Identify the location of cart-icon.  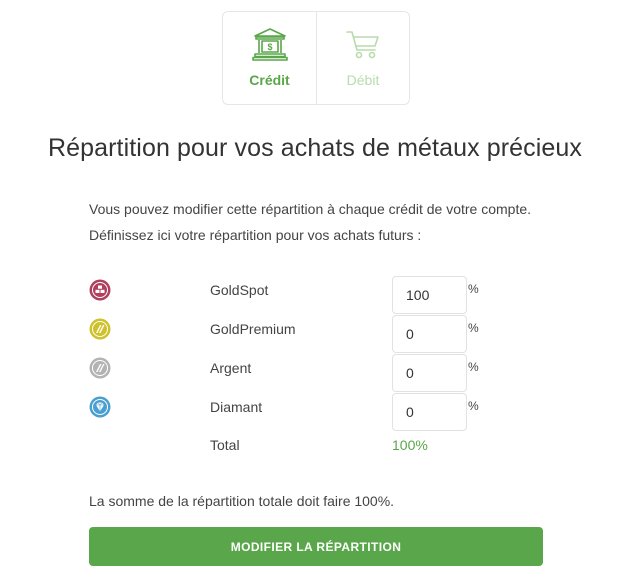
(362, 45).